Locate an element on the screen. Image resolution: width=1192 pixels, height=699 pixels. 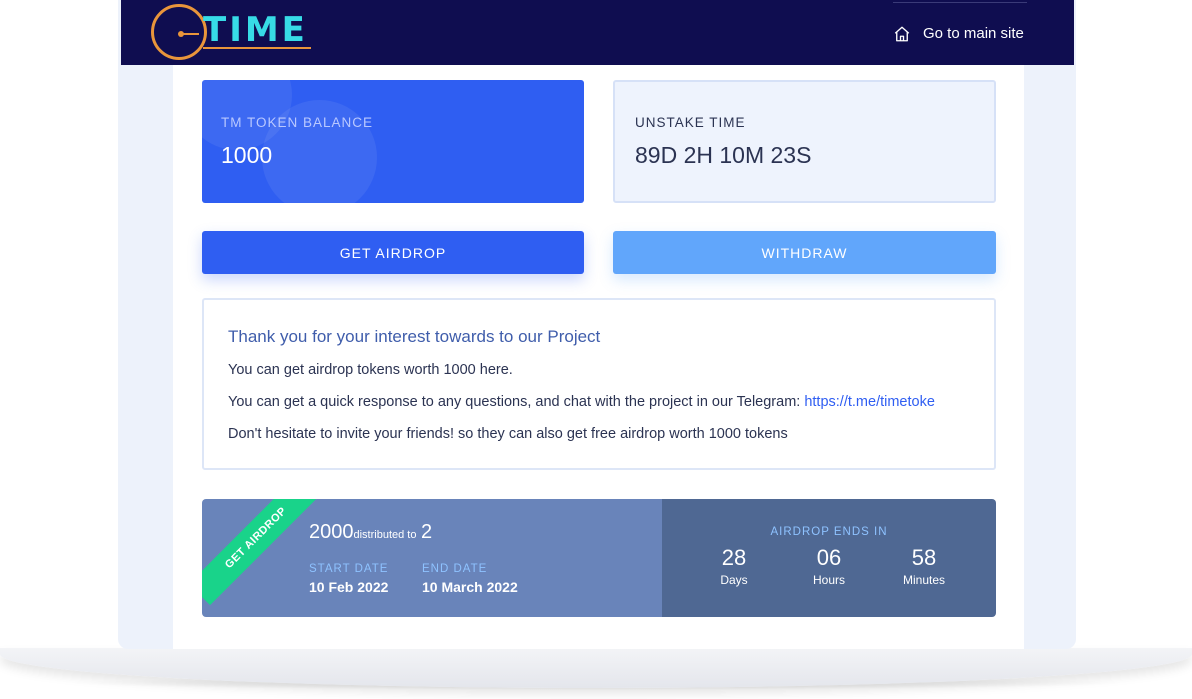
countdown-minutes-value: 58 is located at coordinates (924, 557).